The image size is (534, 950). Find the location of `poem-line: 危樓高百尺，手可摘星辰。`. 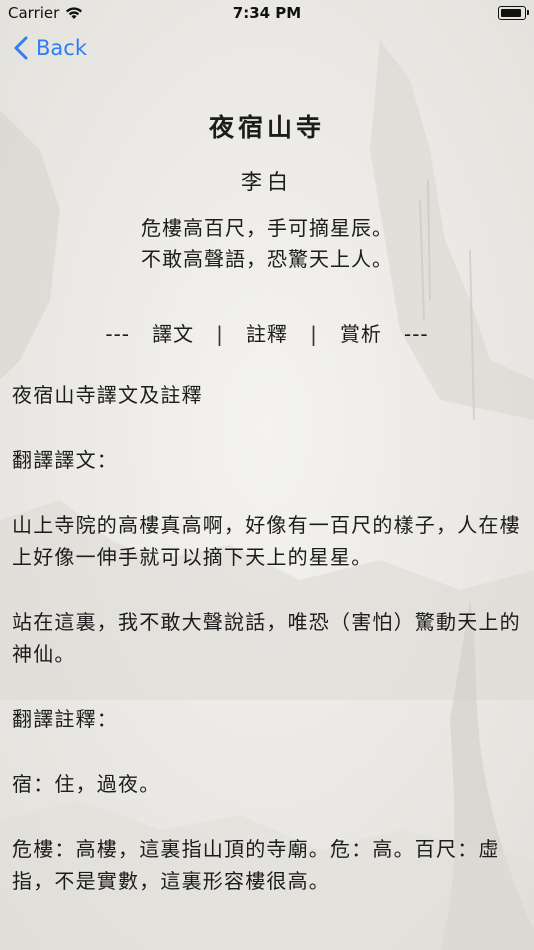

poem-line: 危樓高百尺，手可摘星辰。 is located at coordinates (267, 228).